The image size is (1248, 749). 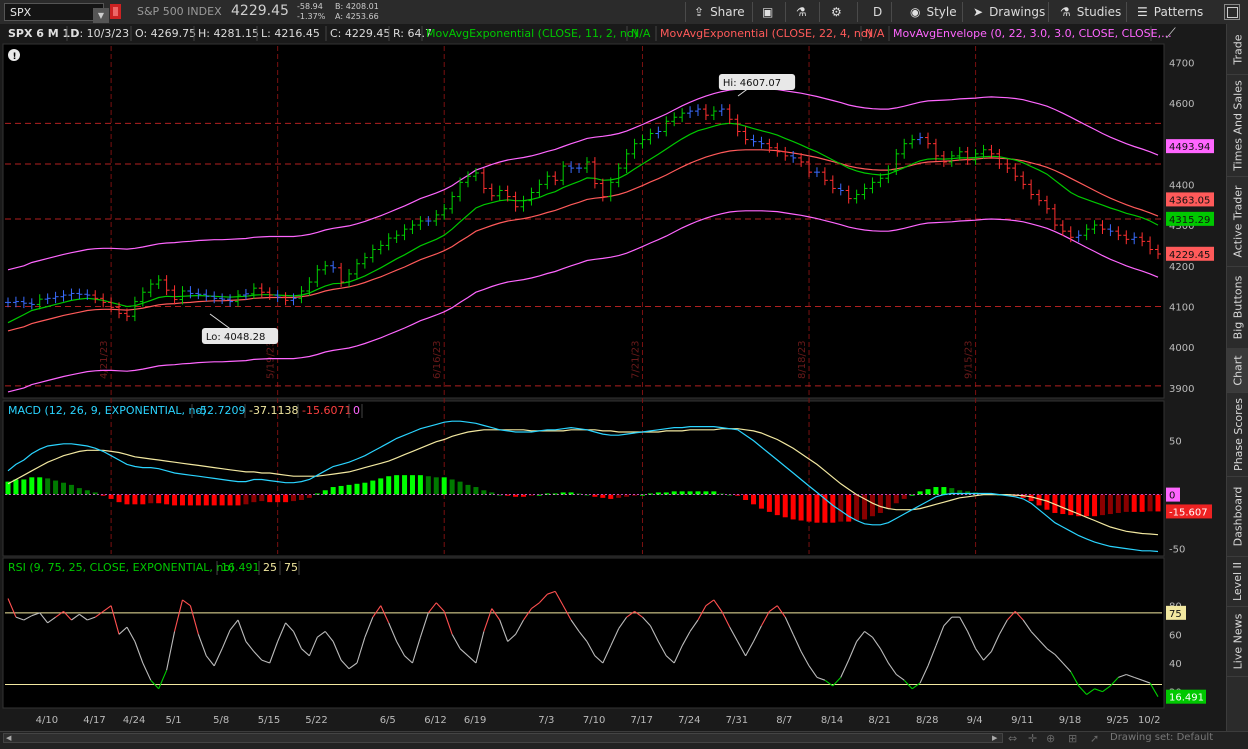 I want to click on x-axis-date-label: 5/15, so click(x=269, y=720).